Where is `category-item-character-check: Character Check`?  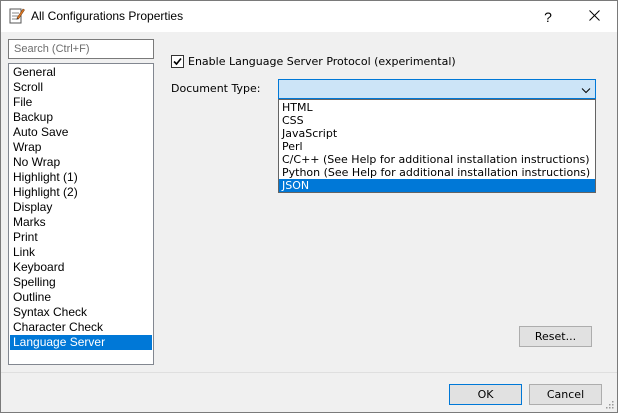
category-item-character-check: Character Check is located at coordinates (81, 327).